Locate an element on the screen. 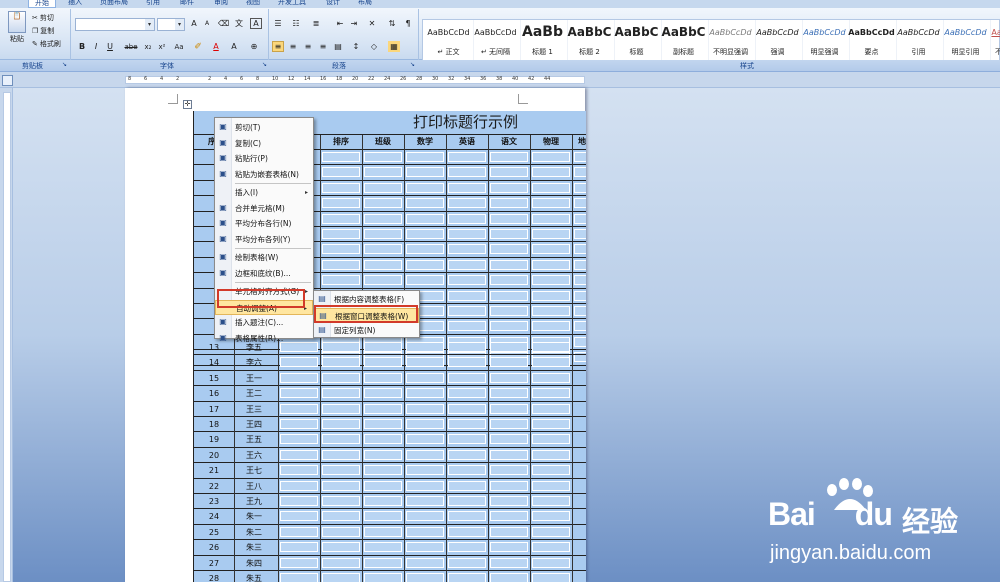 Image resolution: width=1000 pixels, height=582 pixels. table-row: 20 王六 is located at coordinates (390, 456).